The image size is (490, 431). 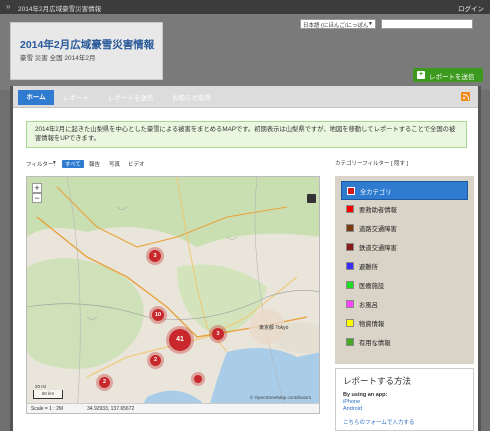 What do you see at coordinates (131, 97) in the screenshot?
I see `nav-submit-report: レポートを送信` at bounding box center [131, 97].